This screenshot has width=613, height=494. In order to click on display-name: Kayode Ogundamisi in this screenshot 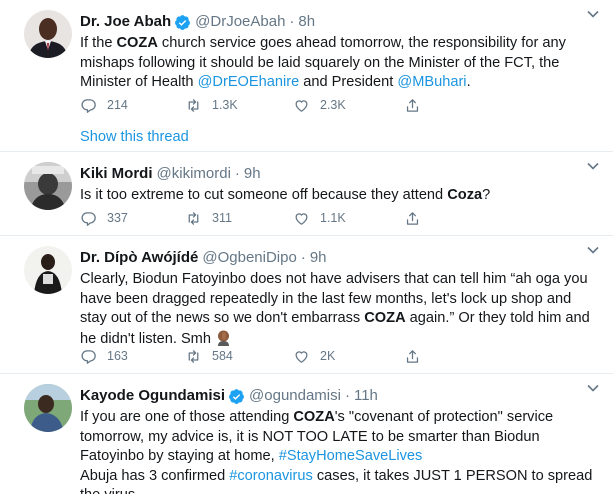, I will do `click(152, 396)`.